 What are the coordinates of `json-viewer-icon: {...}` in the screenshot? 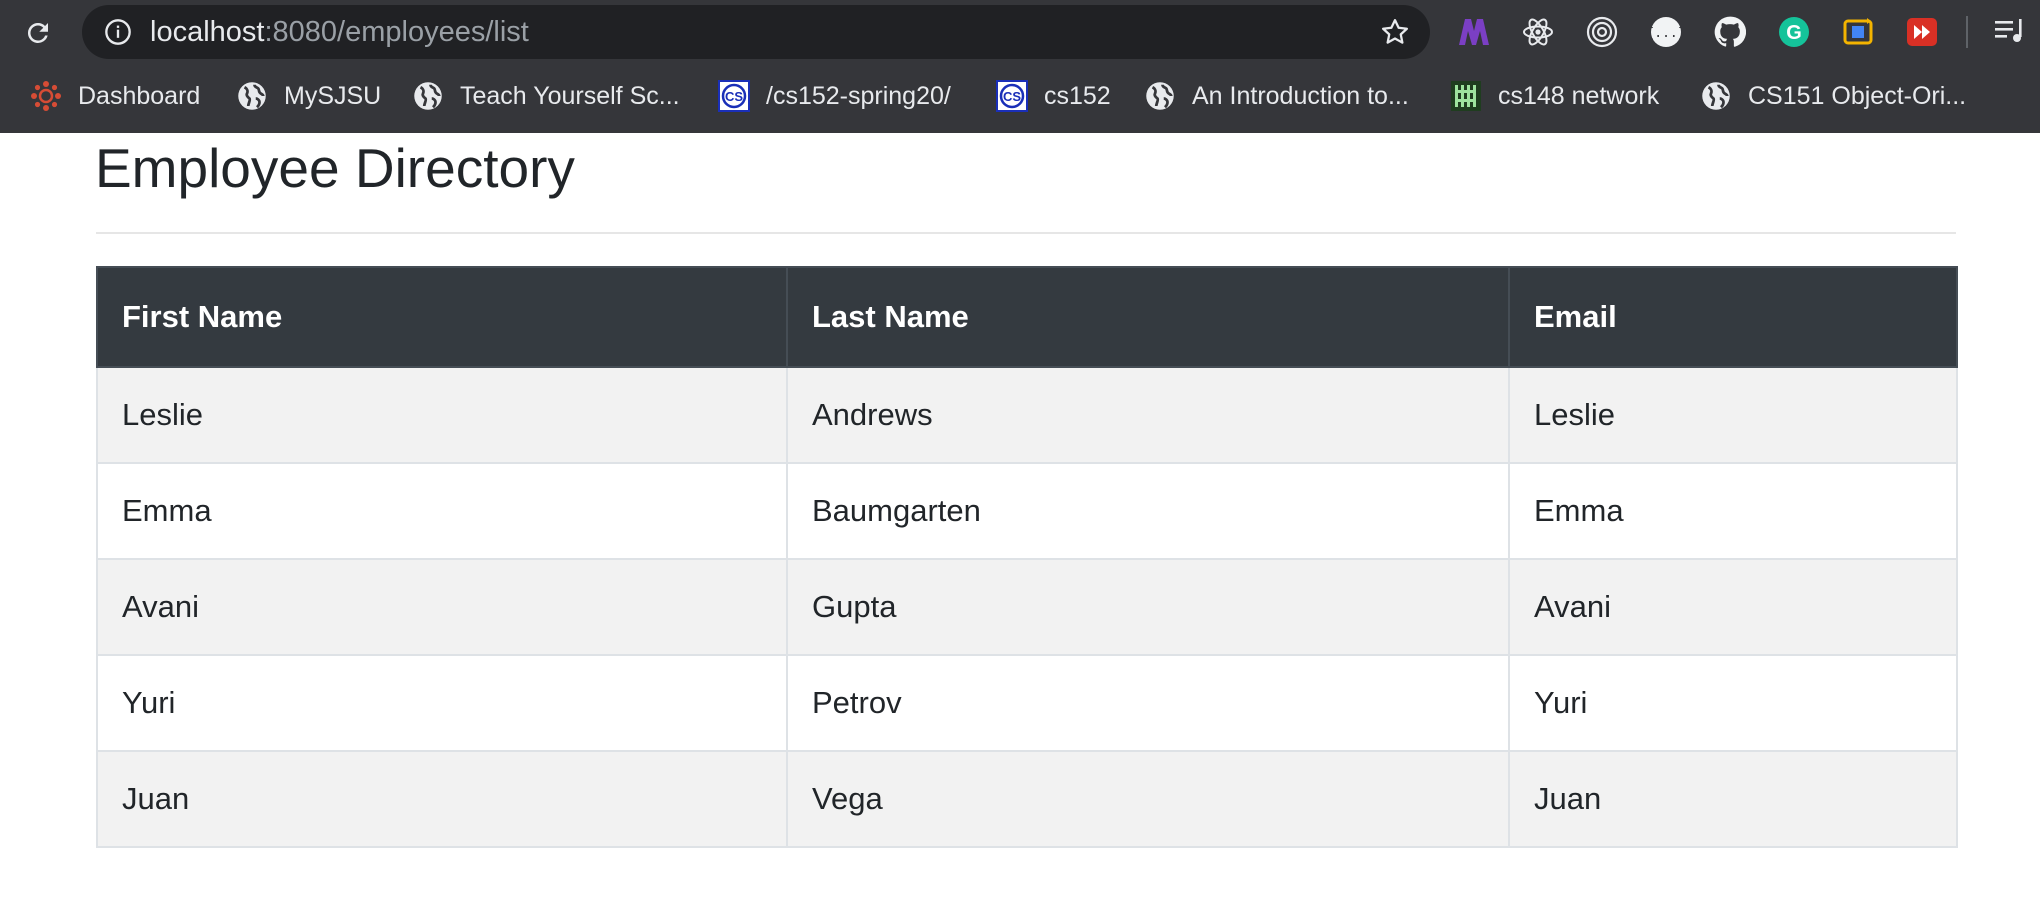 It's located at (1666, 32).